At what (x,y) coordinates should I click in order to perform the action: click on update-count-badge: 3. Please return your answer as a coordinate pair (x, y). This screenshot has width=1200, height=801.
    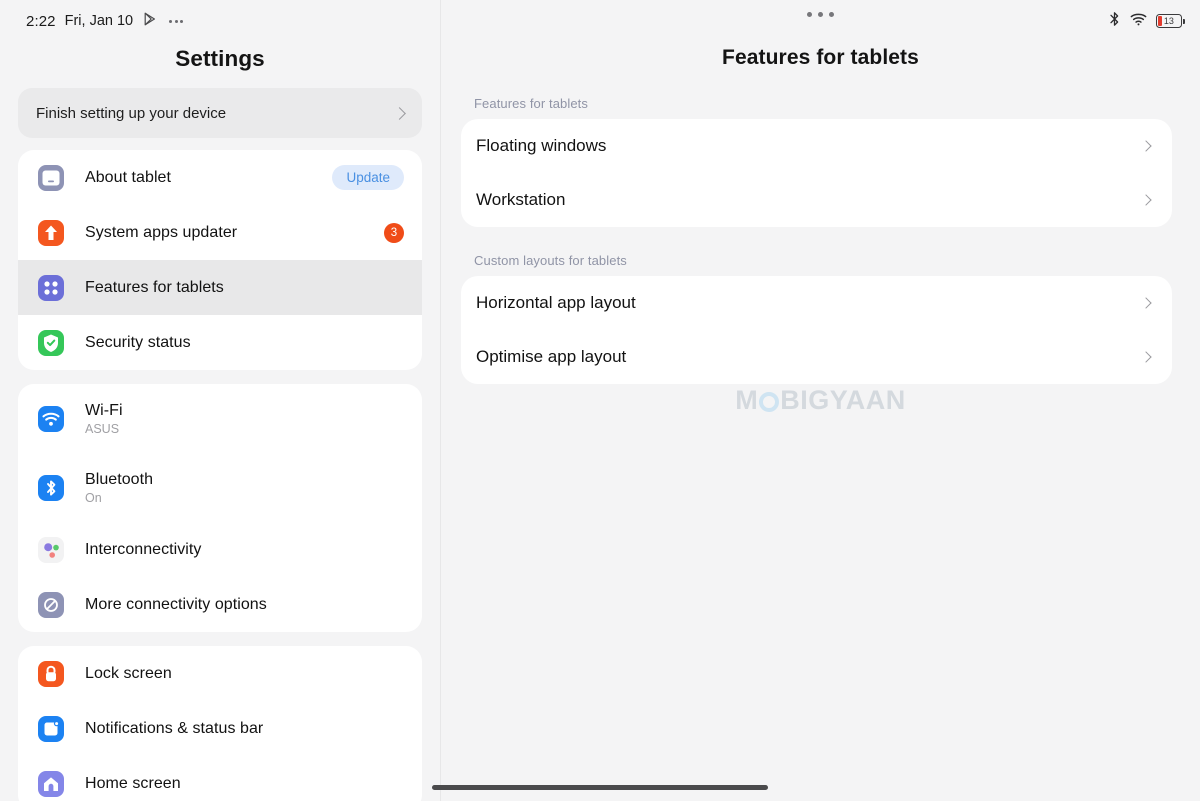
    Looking at the image, I should click on (394, 232).